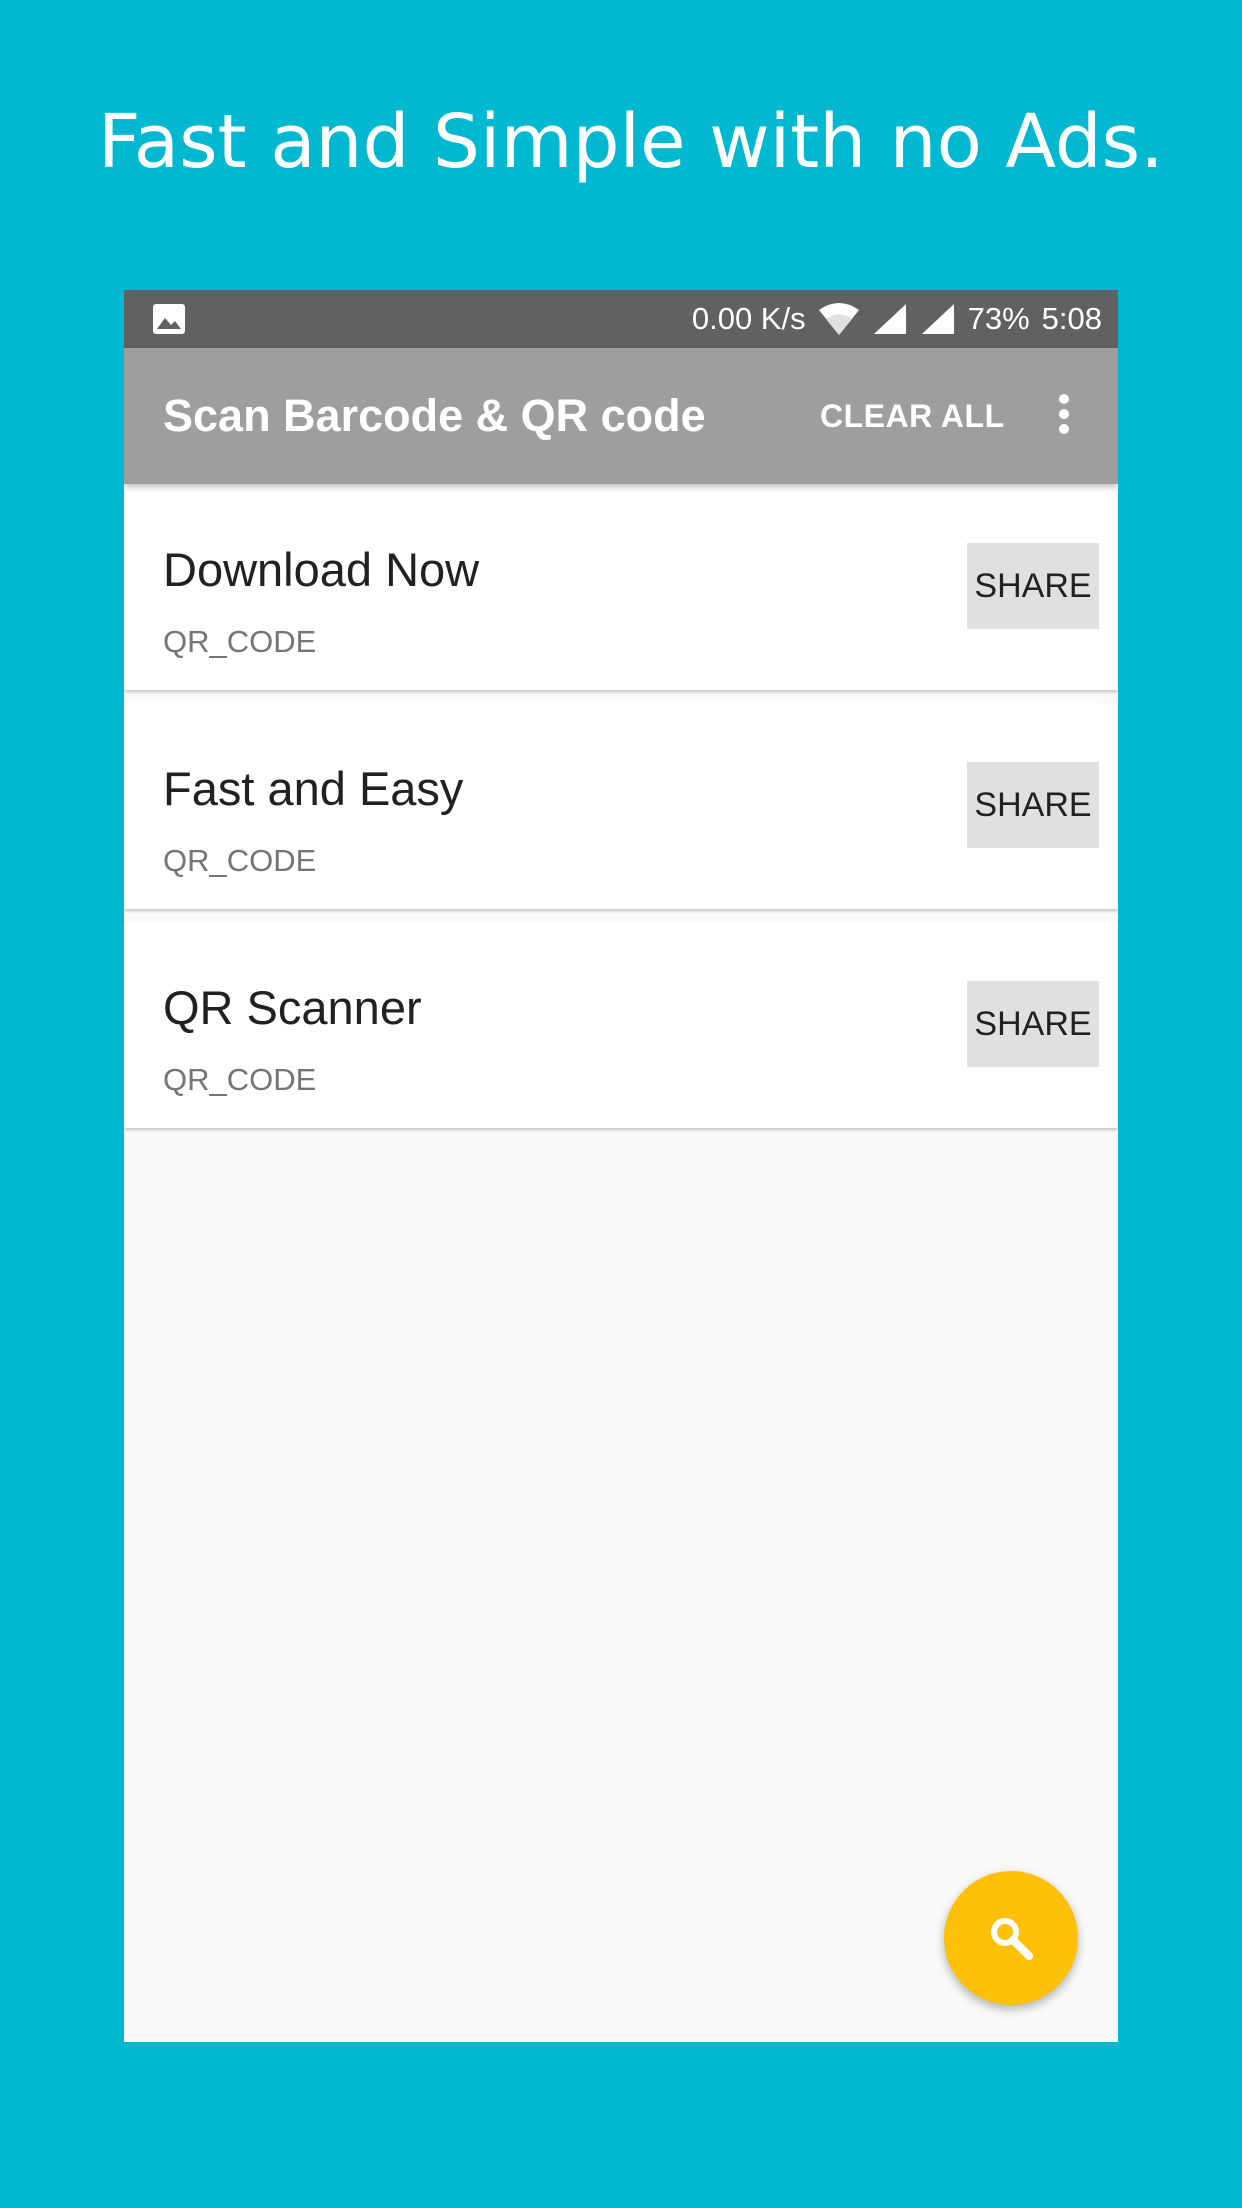 The height and width of the screenshot is (2208, 1242). What do you see at coordinates (748, 318) in the screenshot?
I see `network-speed: 0.00 K/s` at bounding box center [748, 318].